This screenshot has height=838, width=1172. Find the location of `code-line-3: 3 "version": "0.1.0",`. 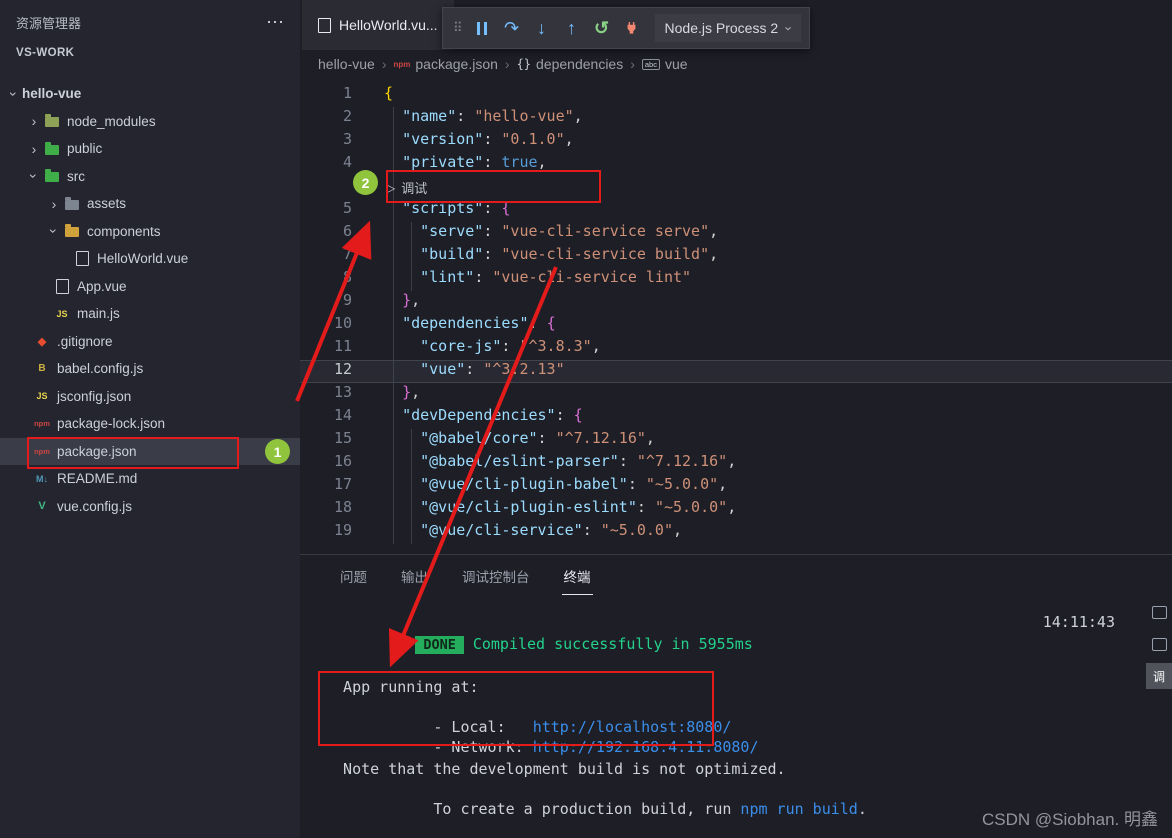

code-line-3: 3 "version": "0.1.0", is located at coordinates (736, 141).